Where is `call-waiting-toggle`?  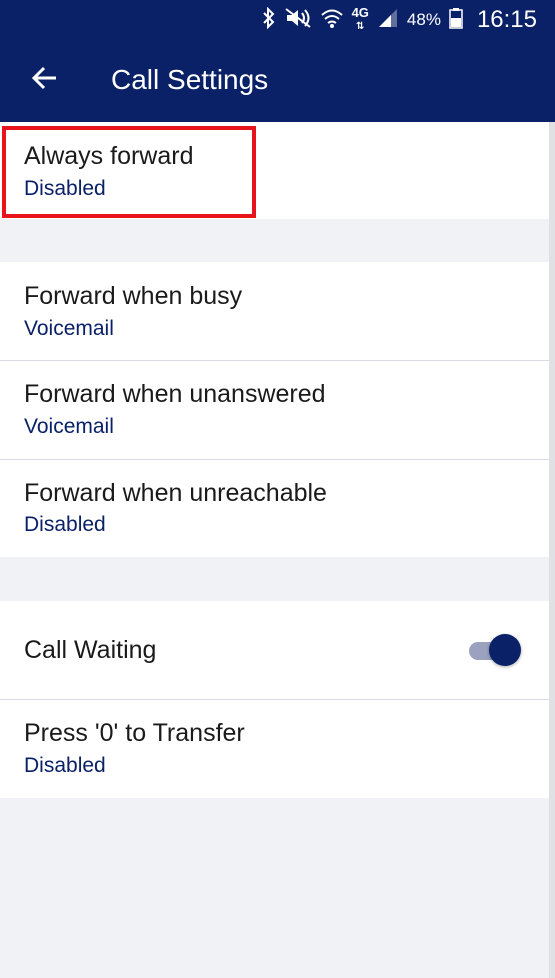
call-waiting-toggle is located at coordinates (495, 650).